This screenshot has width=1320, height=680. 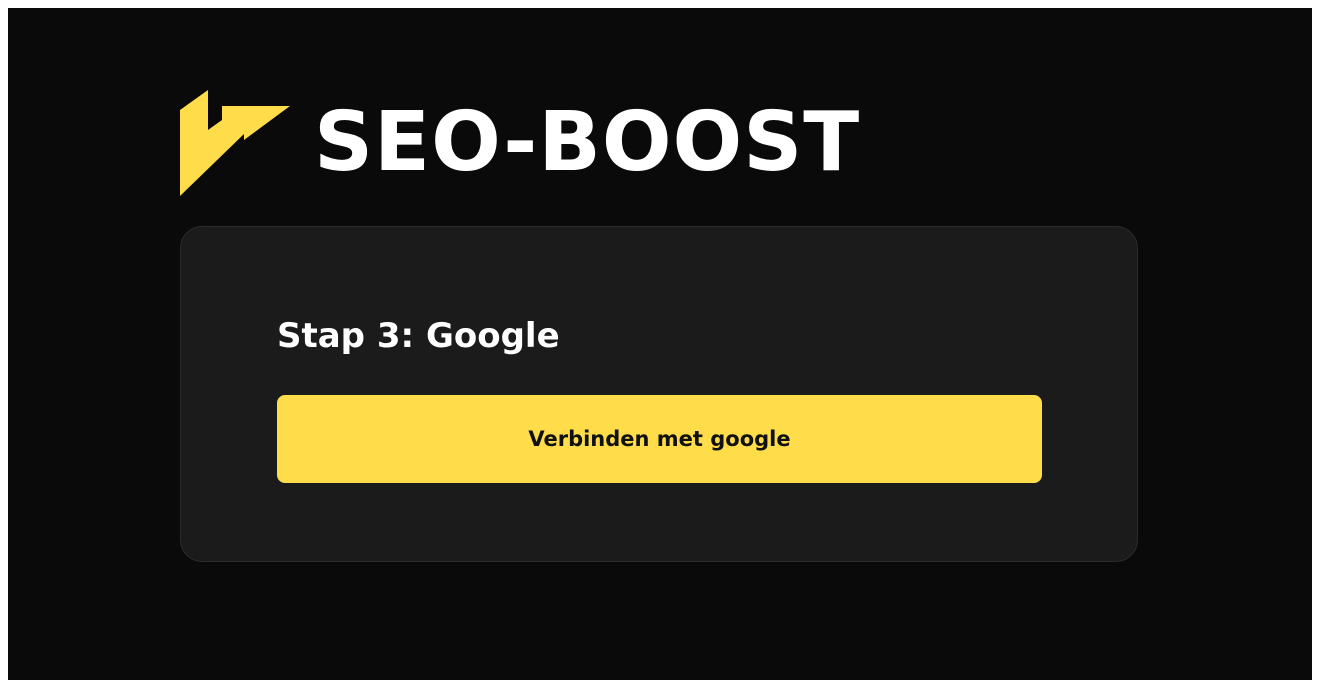 I want to click on brand-logo: SEO-BOOST, so click(x=519, y=143).